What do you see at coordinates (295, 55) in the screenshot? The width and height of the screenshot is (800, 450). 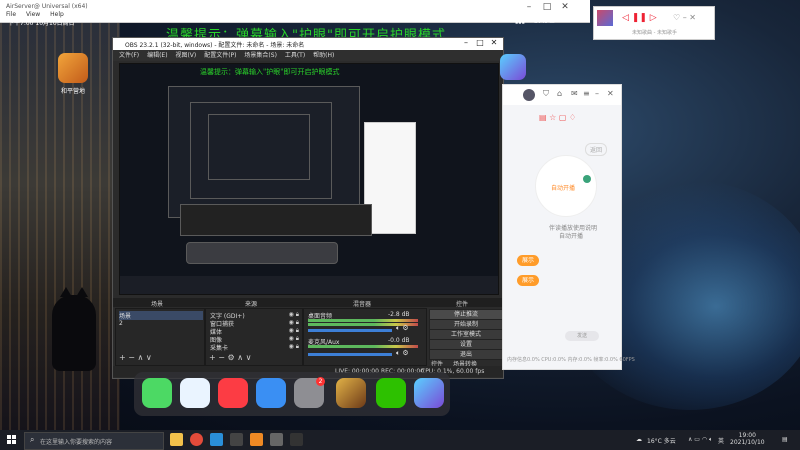 I see `obs-menu-tools: 工具(T)` at bounding box center [295, 55].